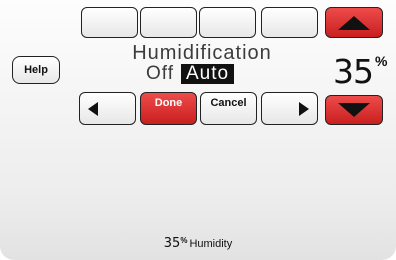 The height and width of the screenshot is (260, 396). Describe the element at coordinates (107, 108) in the screenshot. I see `previous-button` at that location.